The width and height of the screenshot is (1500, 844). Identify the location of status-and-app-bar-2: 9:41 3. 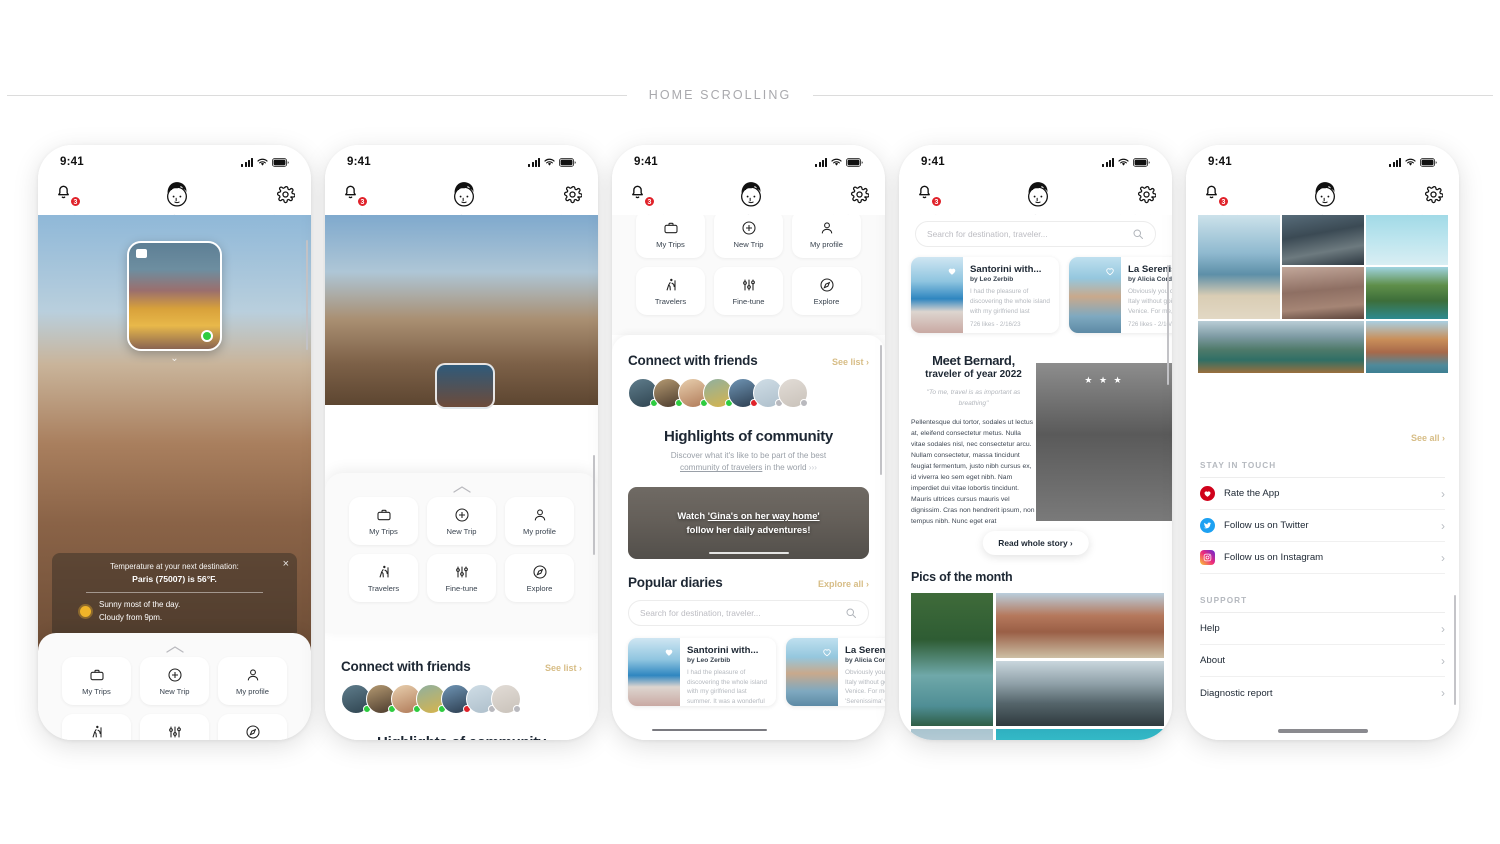
(461, 180).